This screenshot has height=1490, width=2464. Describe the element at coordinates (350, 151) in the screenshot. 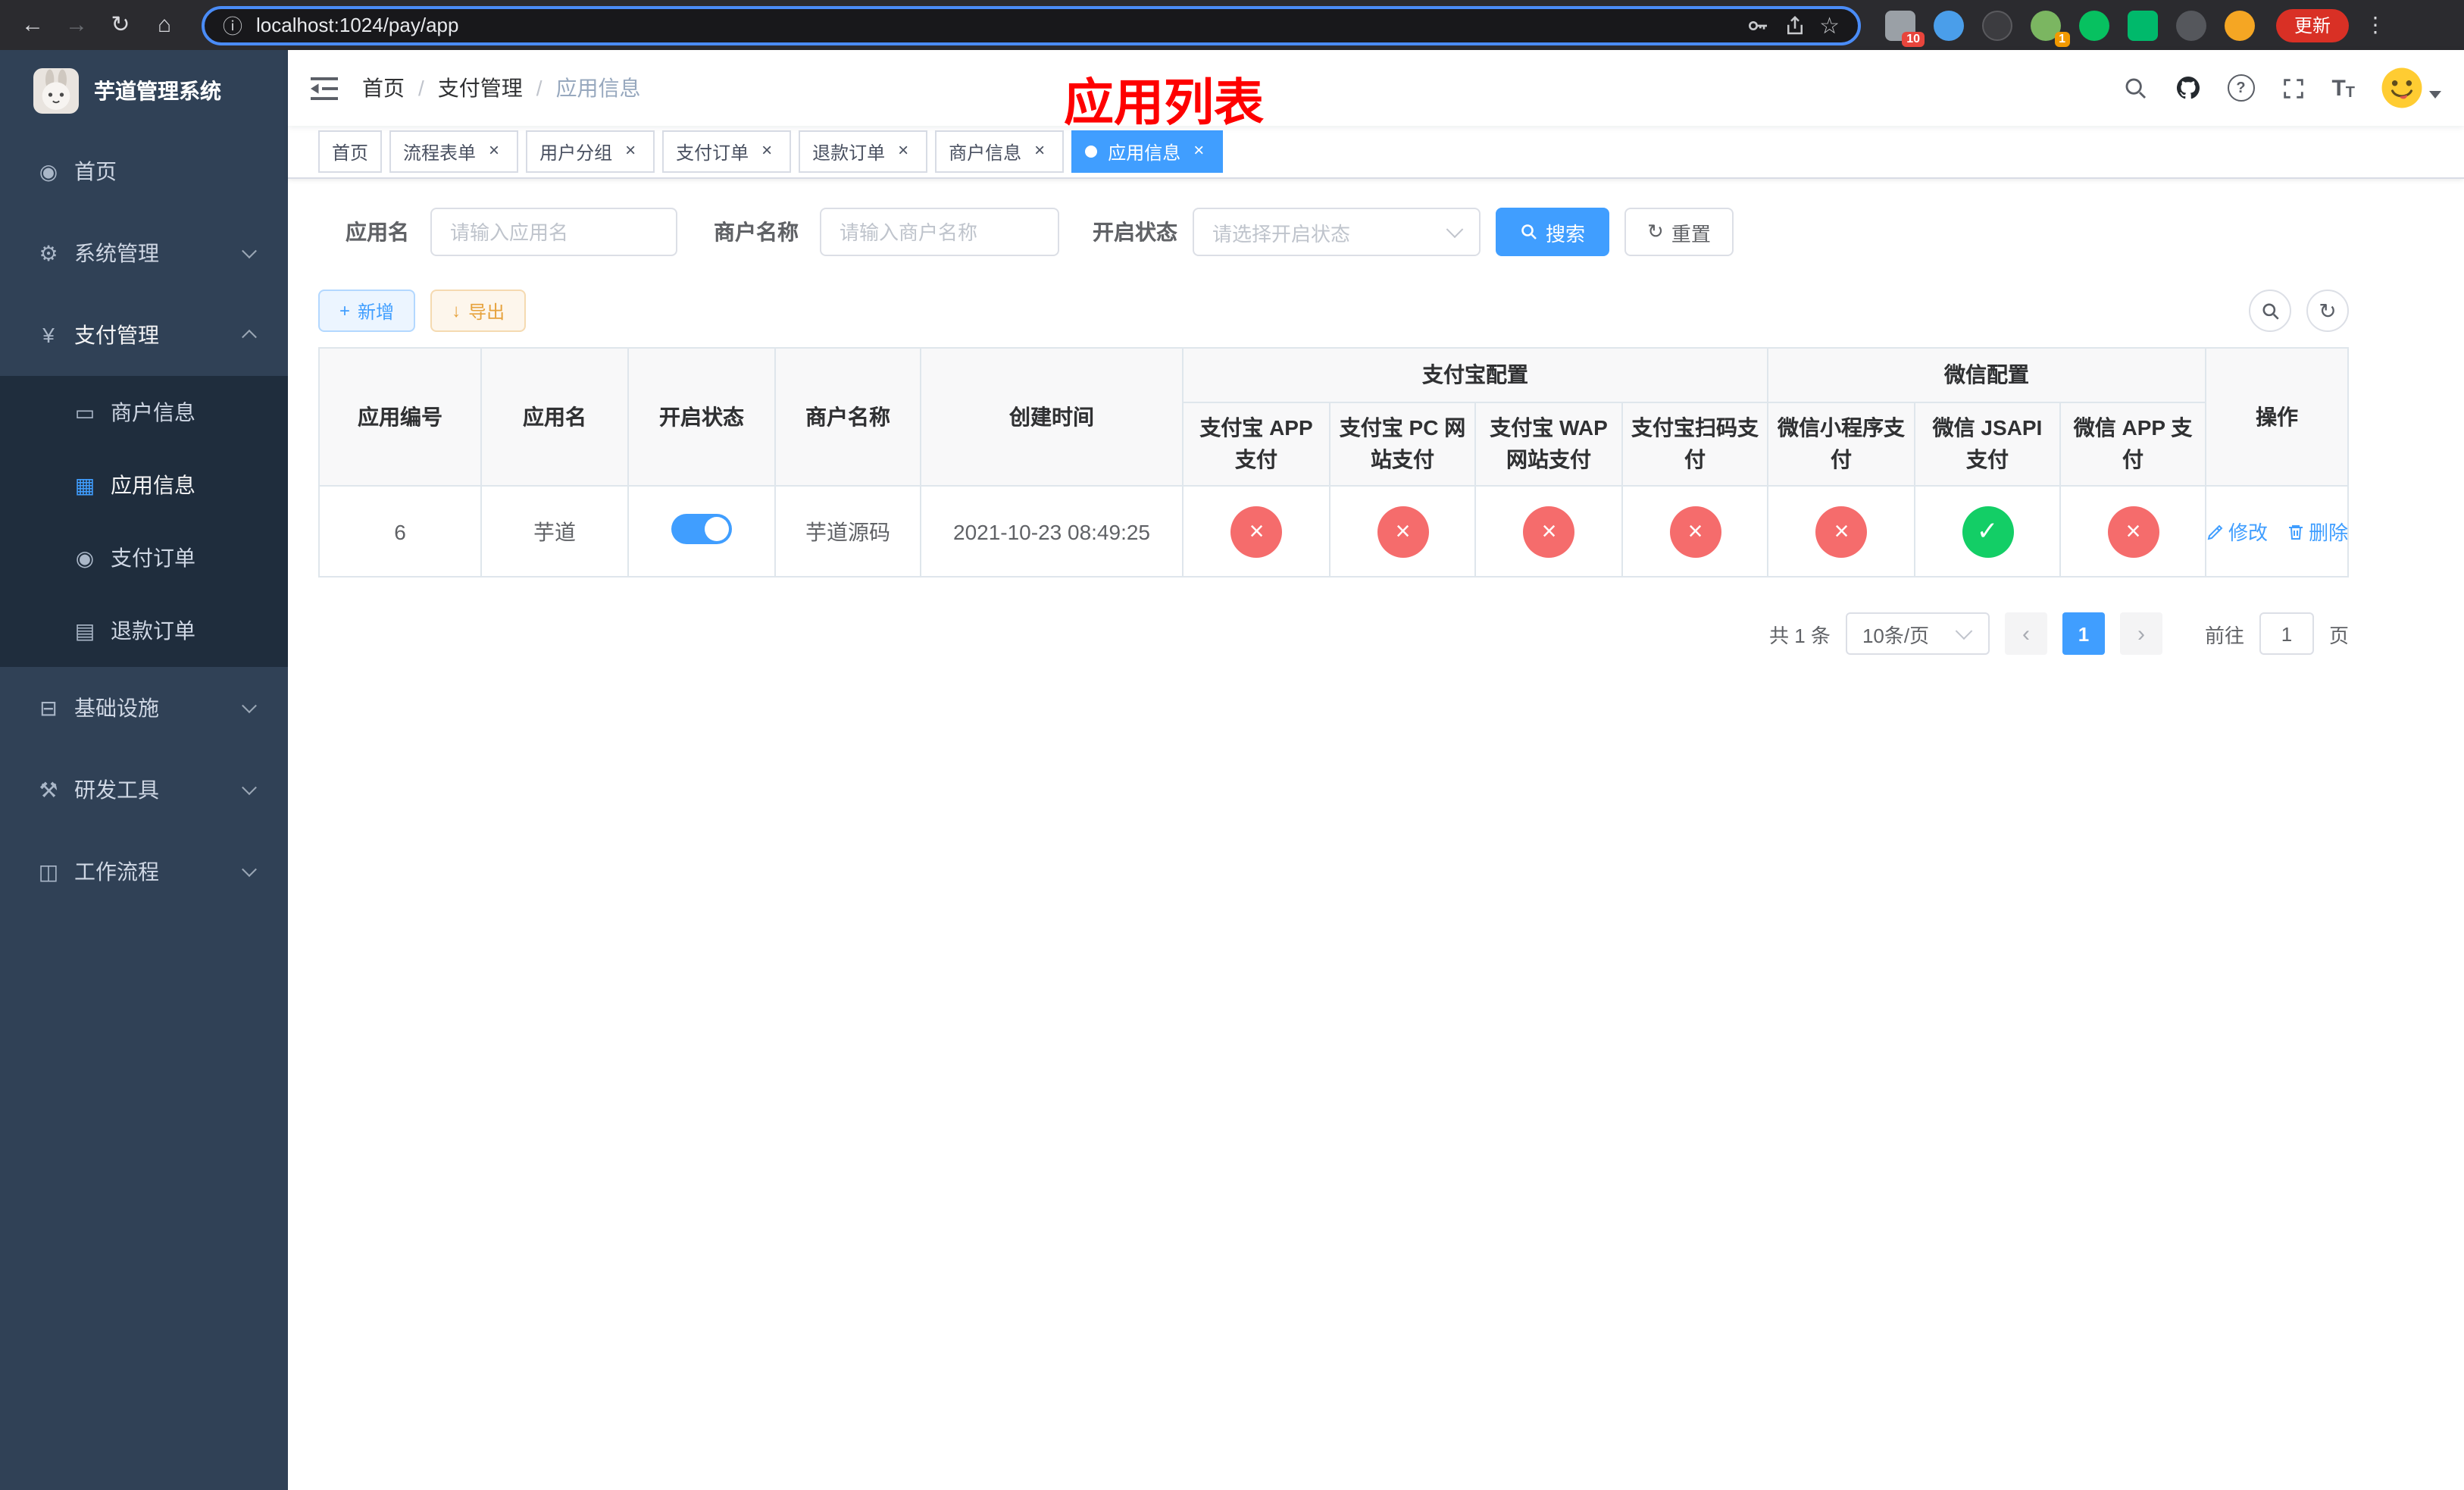

I see `tab-home: 首页` at that location.